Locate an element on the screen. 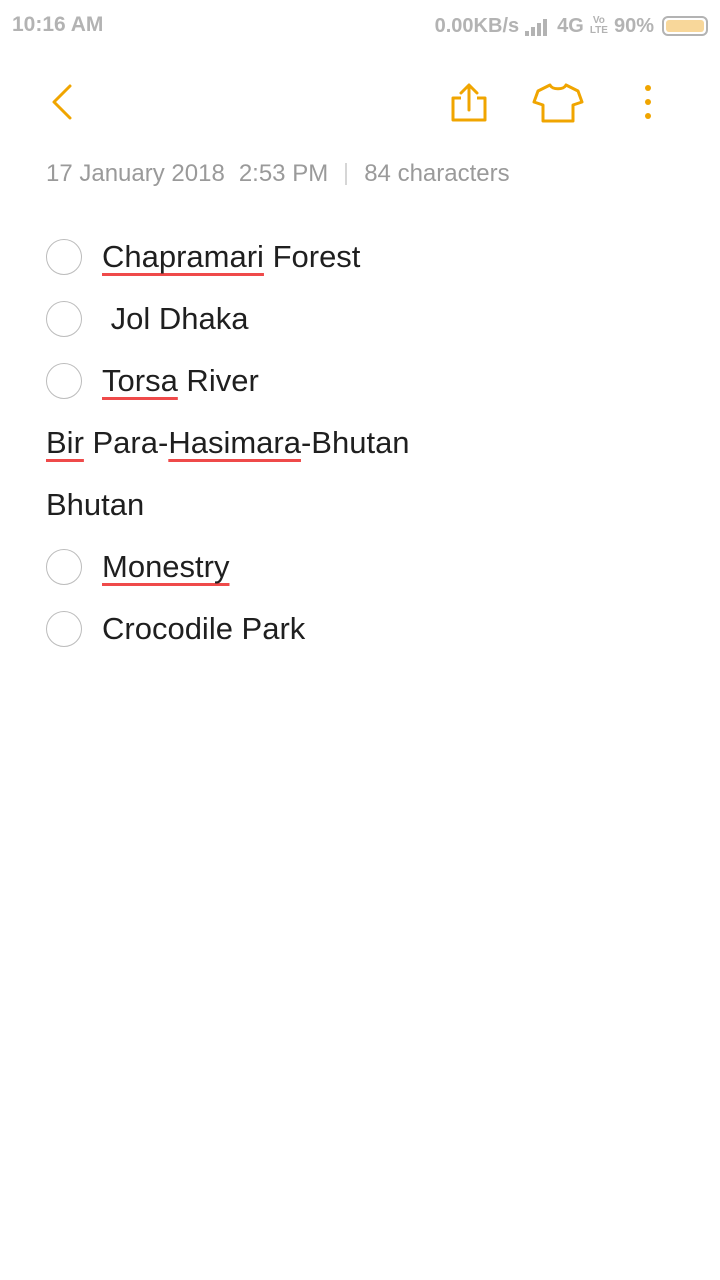 The image size is (720, 1280). misspelled-word: Chapramari is located at coordinates (183, 256).